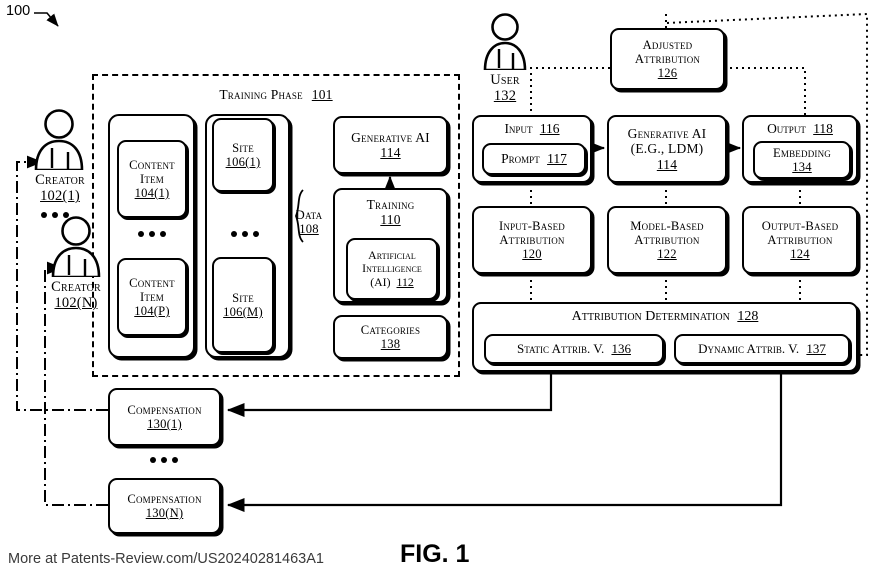 Image resolution: width=880 pixels, height=581 pixels. What do you see at coordinates (800, 225) in the screenshot?
I see `output-based-line1: Output-Based` at bounding box center [800, 225].